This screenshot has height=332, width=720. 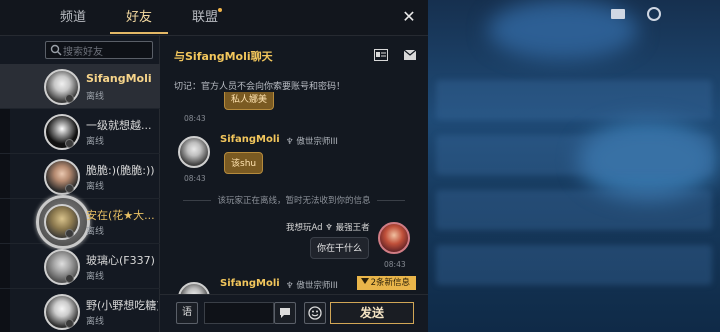 I want to click on profile-card-icon, so click(x=381, y=55).